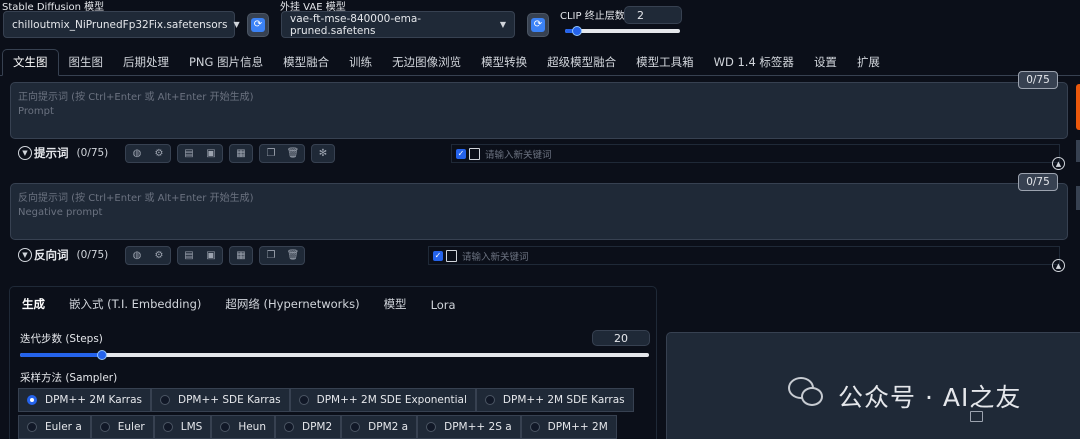 The height and width of the screenshot is (439, 1080). What do you see at coordinates (504, 64) in the screenshot?
I see `tab-7: 模型转换` at bounding box center [504, 64].